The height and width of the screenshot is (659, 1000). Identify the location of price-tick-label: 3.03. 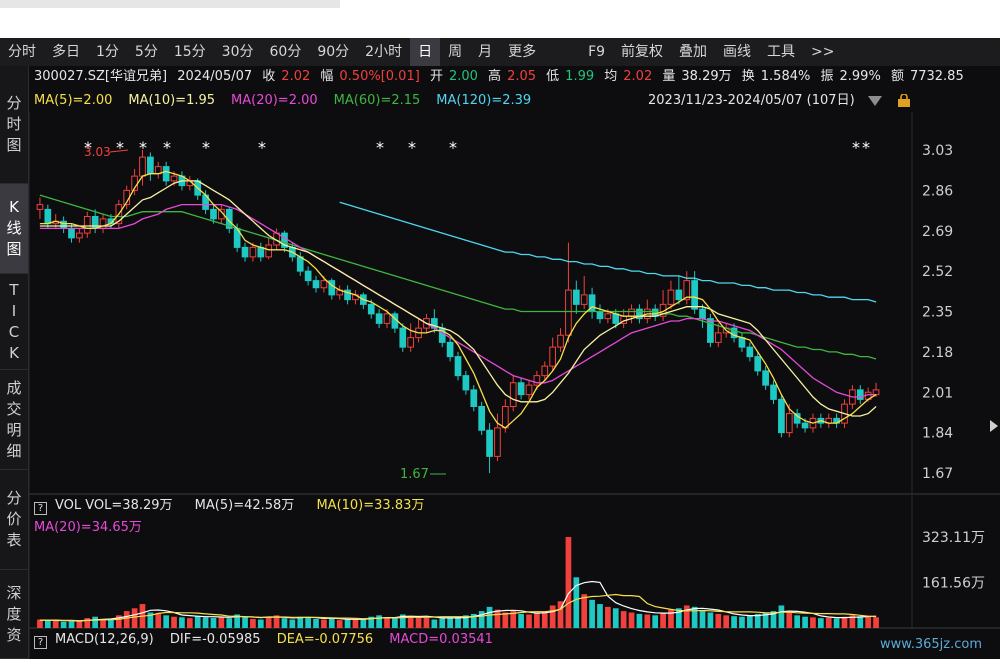
(937, 151).